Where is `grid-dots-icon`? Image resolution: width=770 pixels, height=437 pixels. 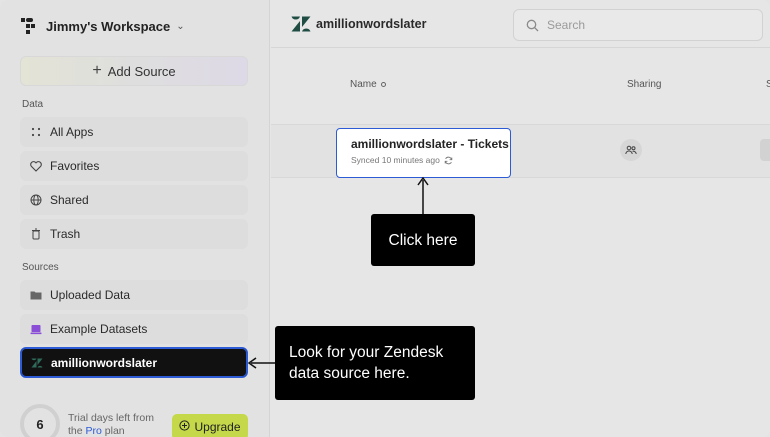 grid-dots-icon is located at coordinates (36, 132).